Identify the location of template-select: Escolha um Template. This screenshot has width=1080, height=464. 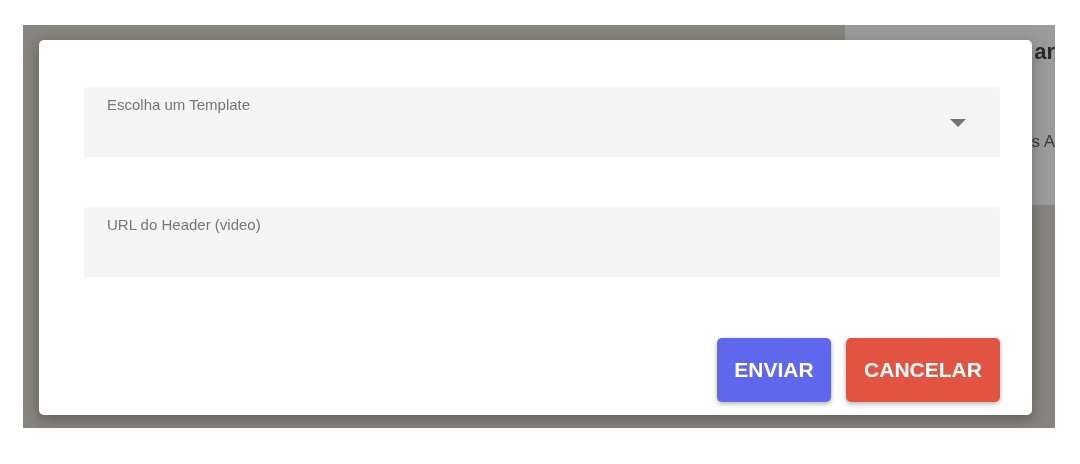
(542, 122).